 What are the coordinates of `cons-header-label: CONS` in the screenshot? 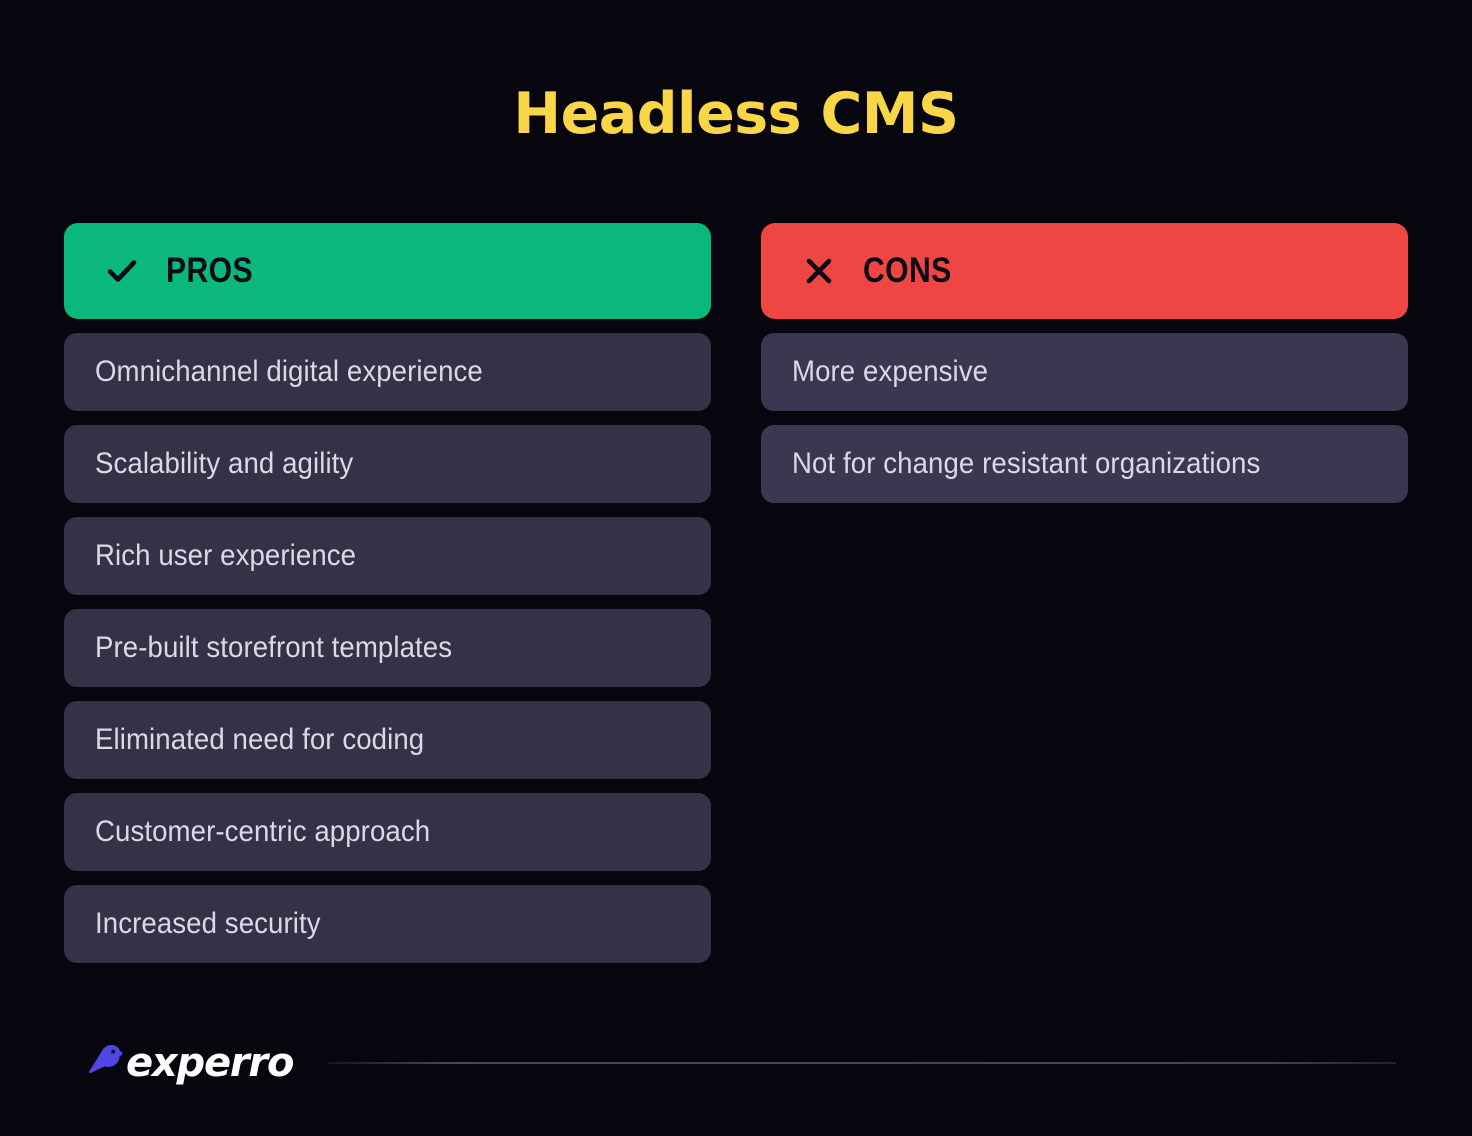 It's located at (907, 270).